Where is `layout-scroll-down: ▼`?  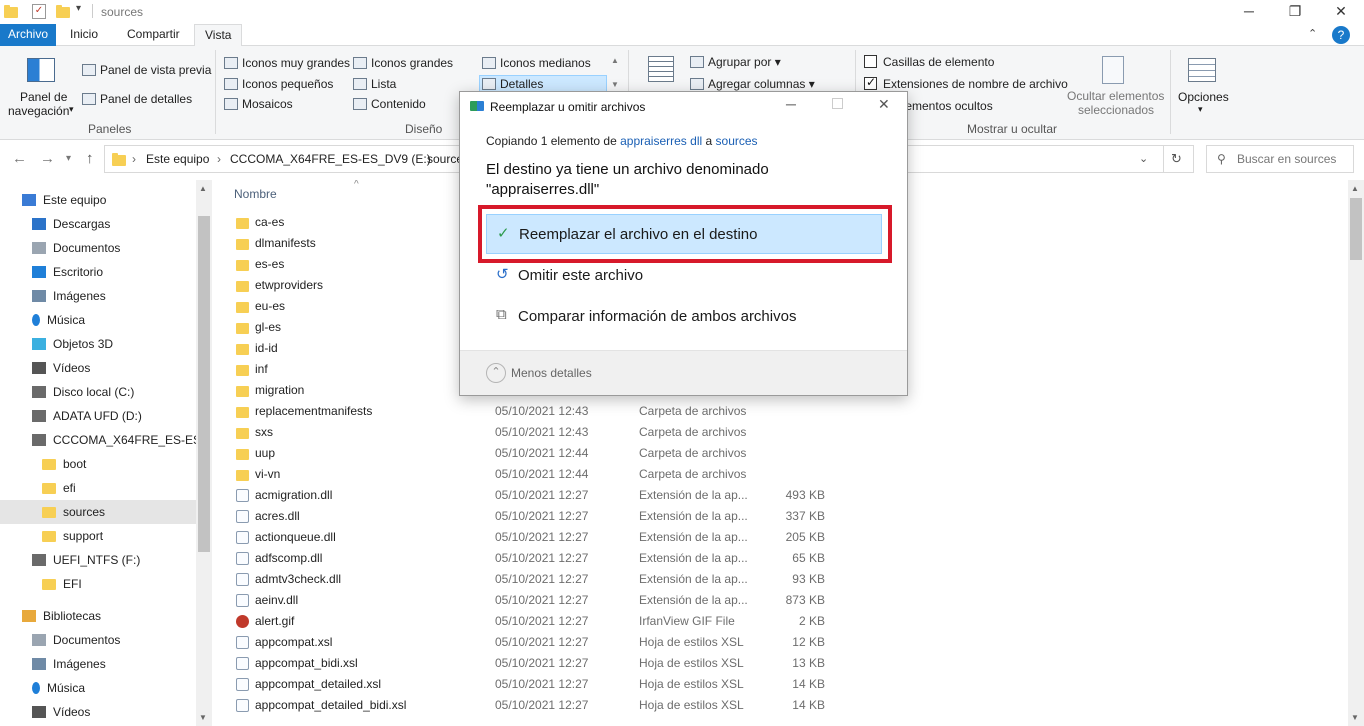
layout-scroll-down: ▼ is located at coordinates (615, 84).